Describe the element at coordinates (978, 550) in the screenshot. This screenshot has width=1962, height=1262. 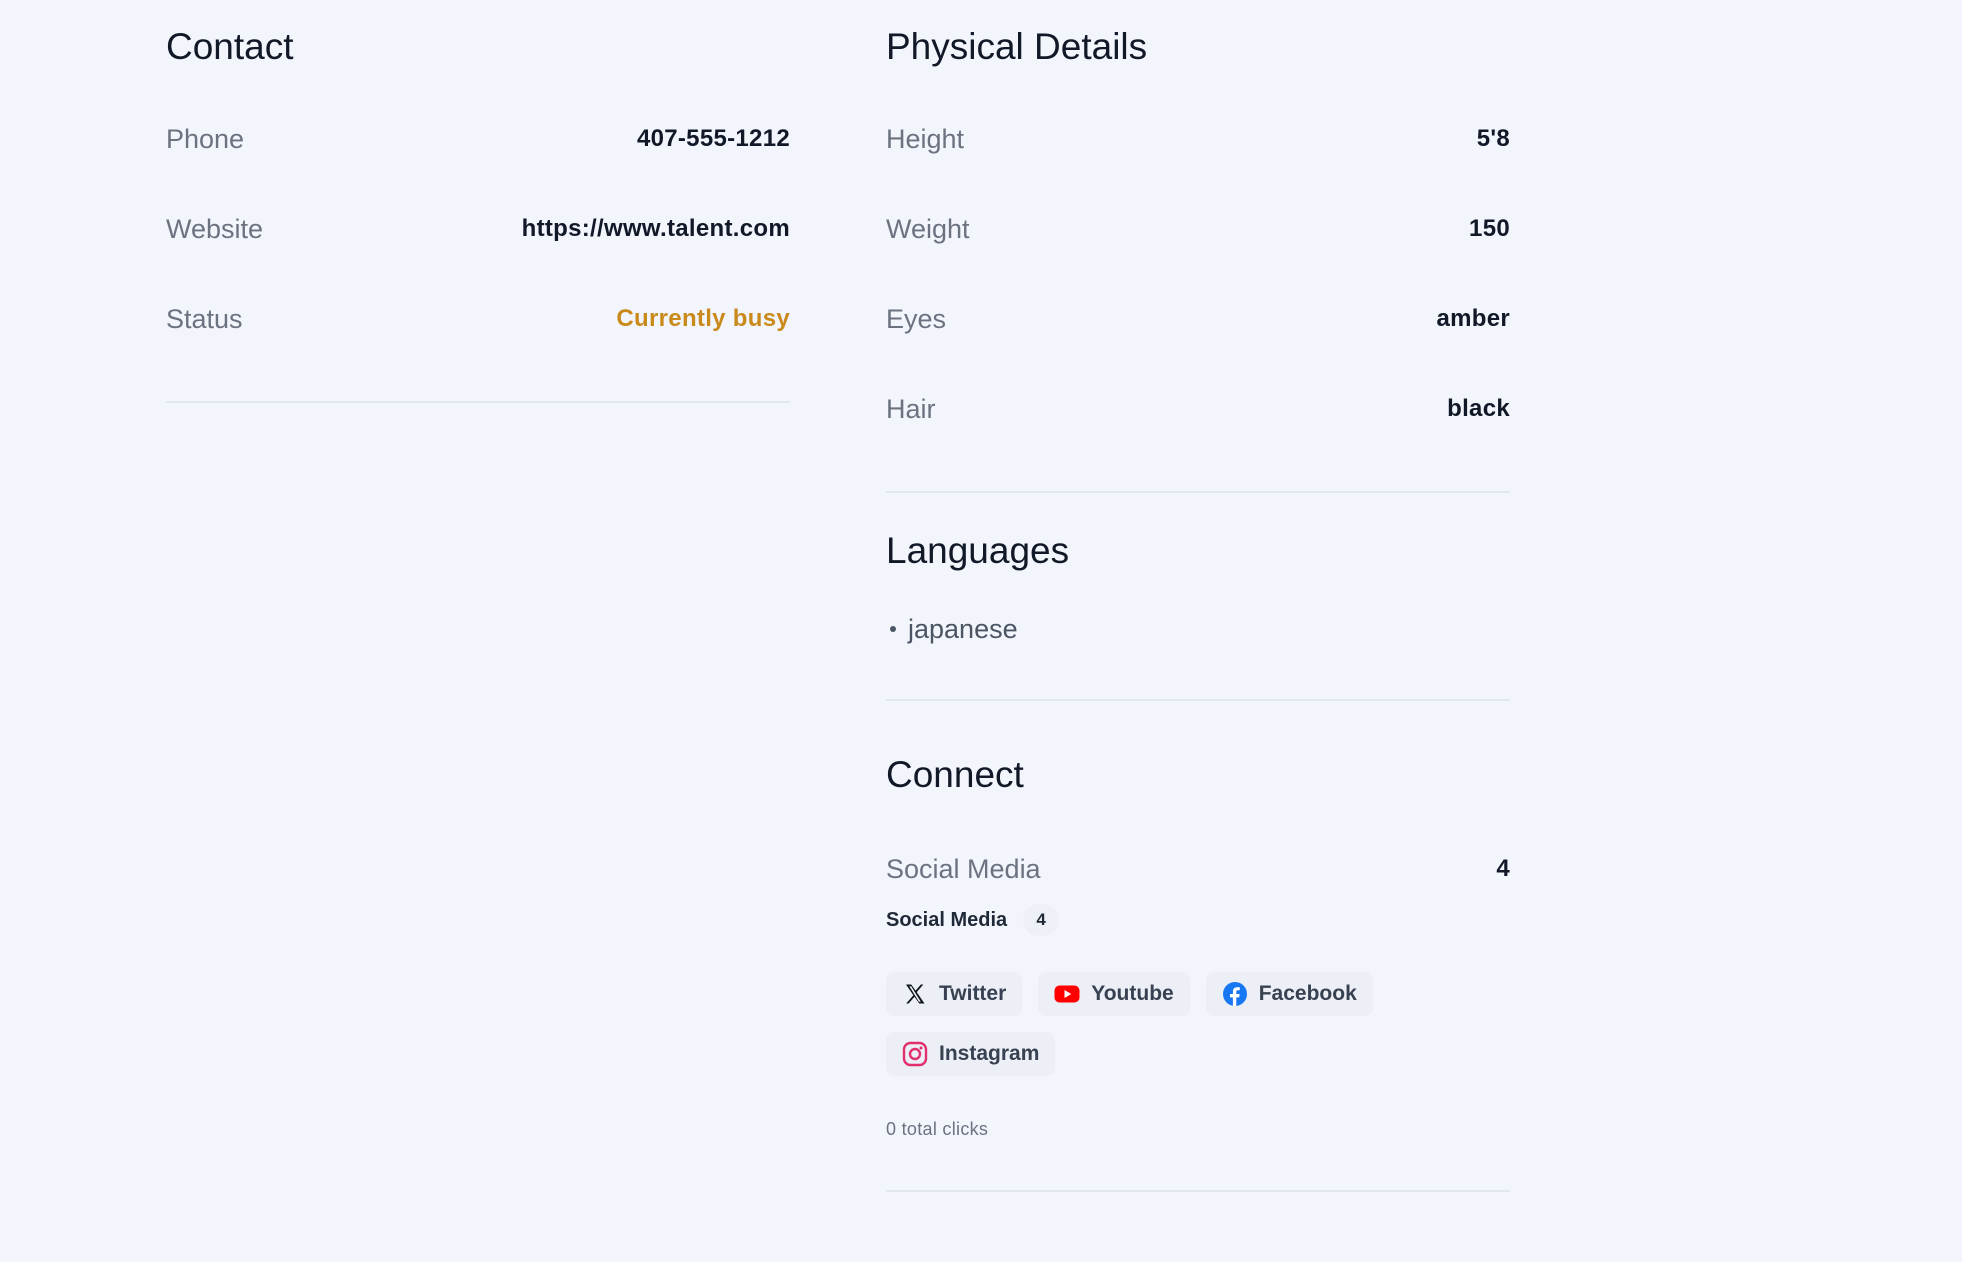
I see `languages-title: Languages` at that location.